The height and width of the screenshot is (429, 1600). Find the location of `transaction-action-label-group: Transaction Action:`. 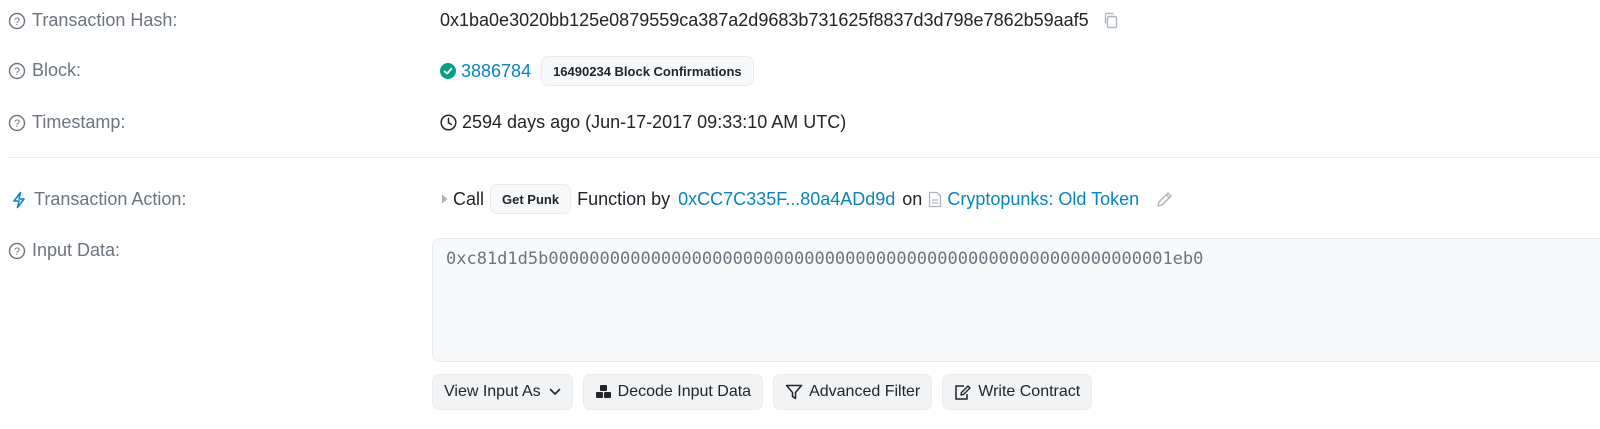

transaction-action-label-group: Transaction Action: is located at coordinates (97, 199).